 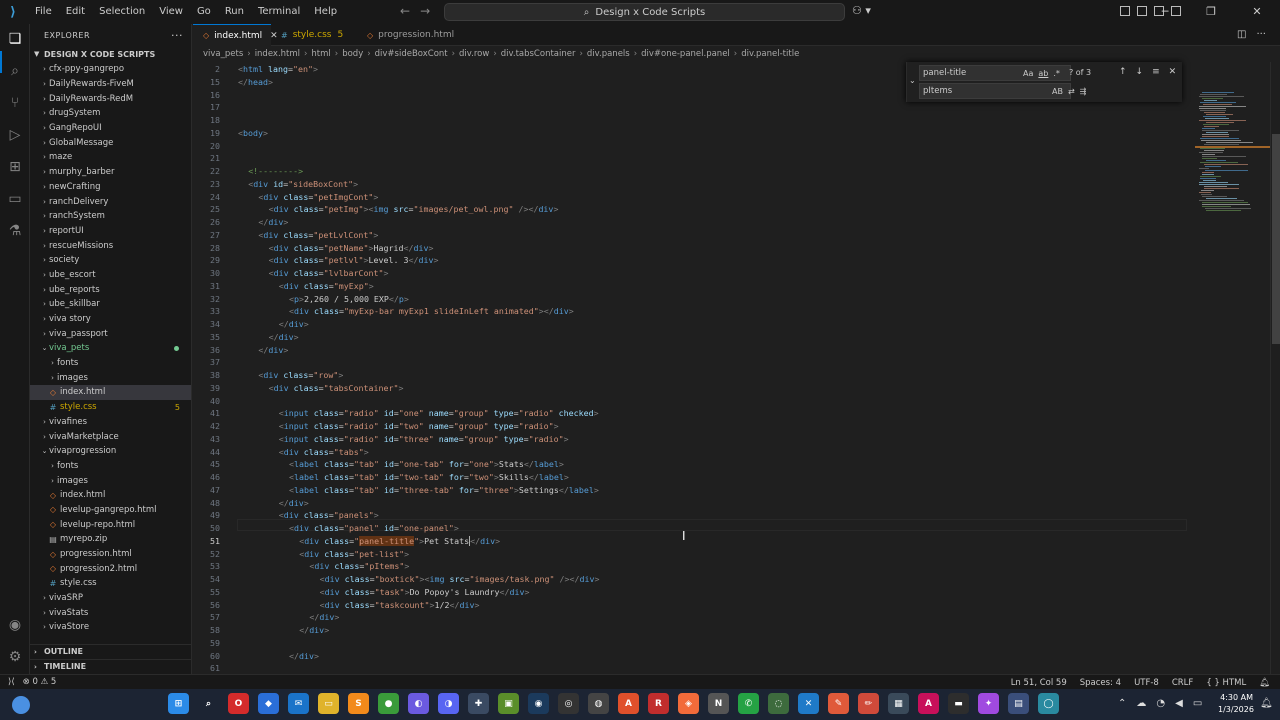 What do you see at coordinates (1182, 683) in the screenshot?
I see `line-ending: CRLF` at bounding box center [1182, 683].